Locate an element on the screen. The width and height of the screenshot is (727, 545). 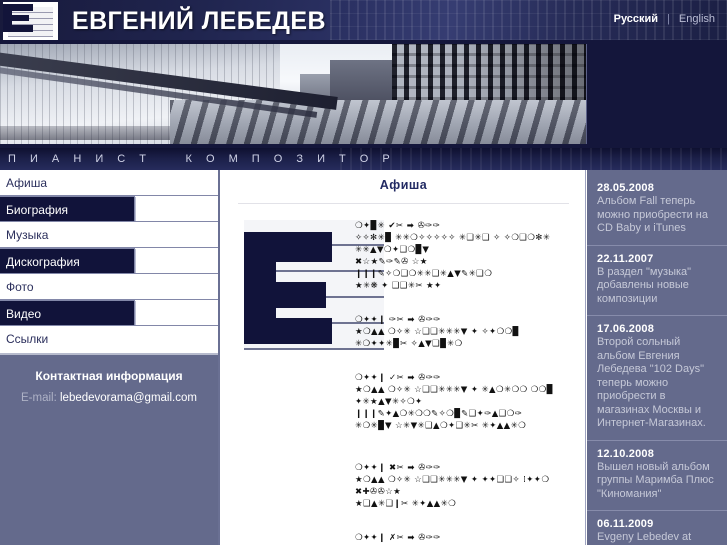
event-line: ❍✦▉✳ ✔✂ ➡ ✇✑✑ is located at coordinates (398, 226).